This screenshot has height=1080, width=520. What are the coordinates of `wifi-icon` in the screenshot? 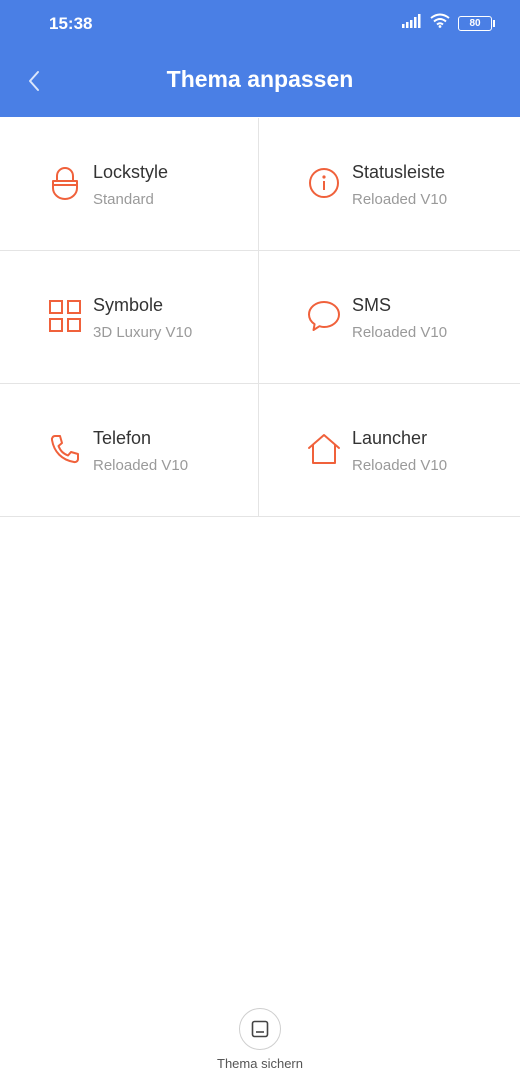 It's located at (440, 23).